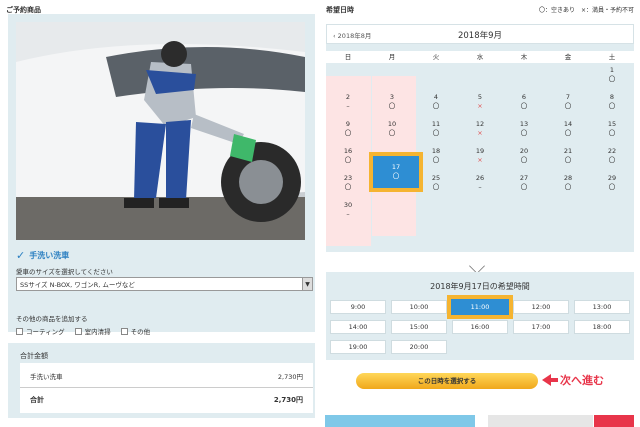 Image resolution: width=640 pixels, height=427 pixels. Describe the element at coordinates (568, 129) in the screenshot. I see `calendar-day: 14 〇` at that location.